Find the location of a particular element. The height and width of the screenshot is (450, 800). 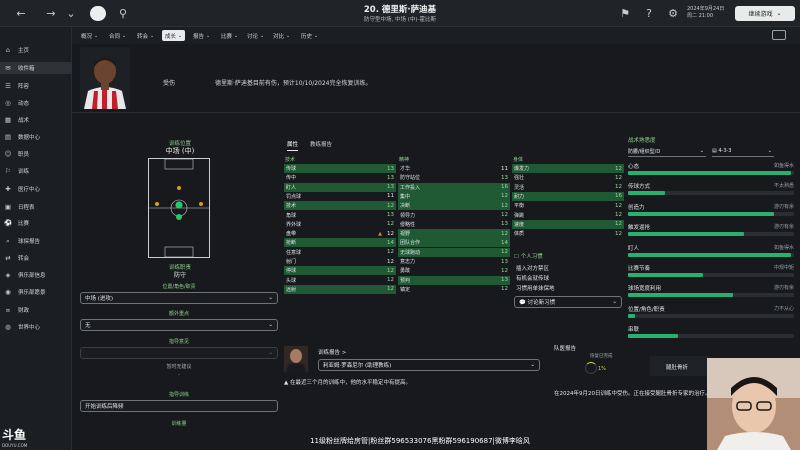

attribute-row: 罚点球 11 is located at coordinates (340, 196).